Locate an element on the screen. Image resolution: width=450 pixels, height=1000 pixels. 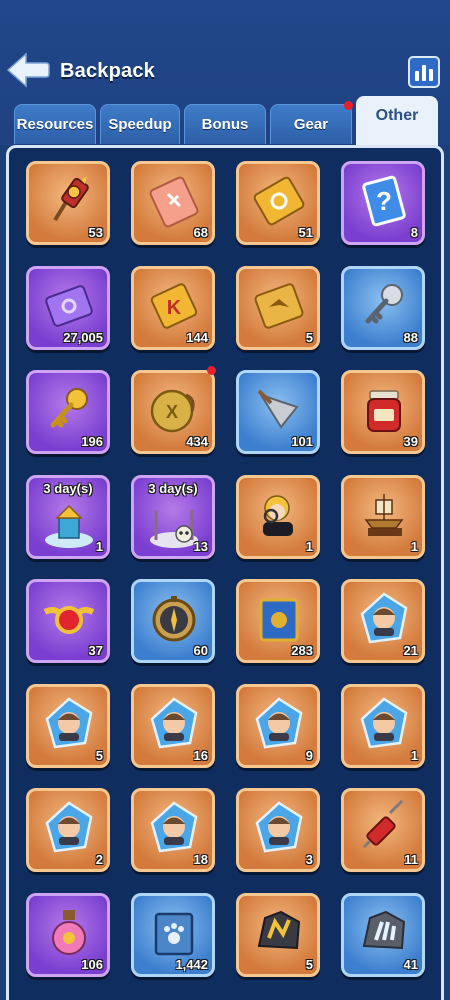
page-title: Backpack is located at coordinates (107, 71).